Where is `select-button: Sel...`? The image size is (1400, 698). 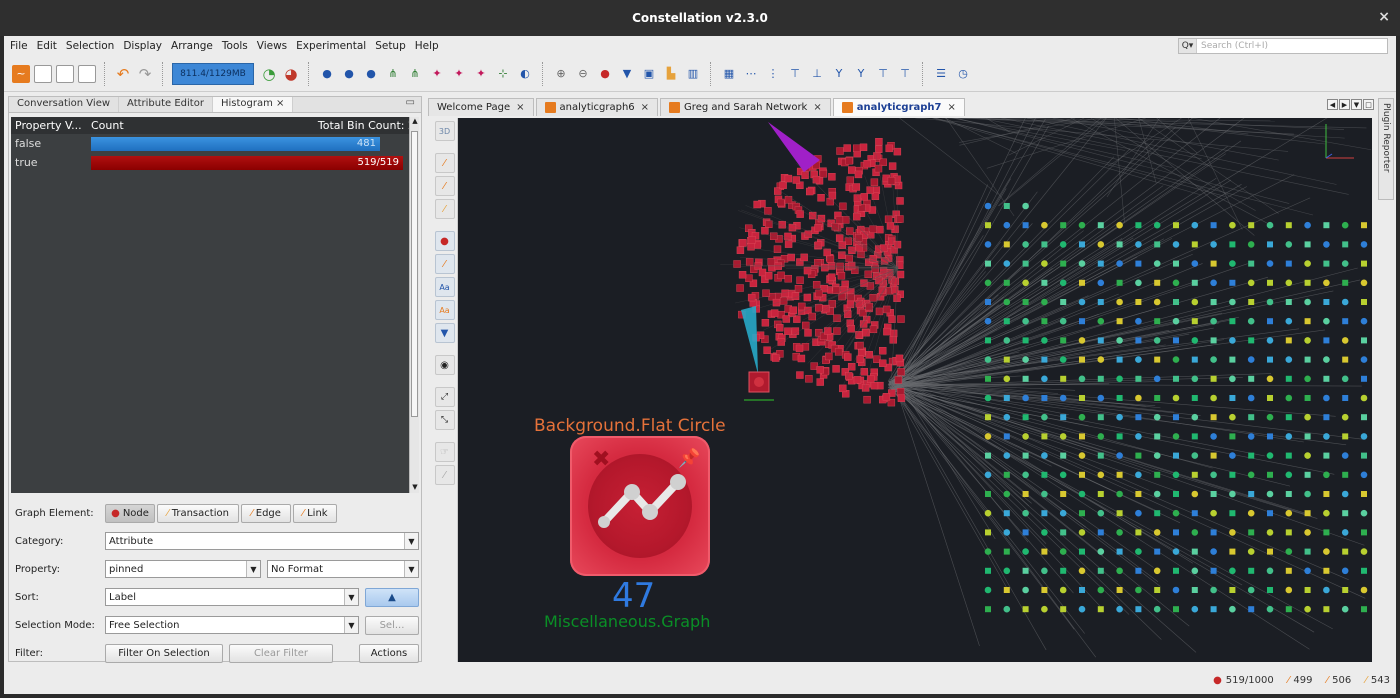 select-button: Sel... is located at coordinates (392, 625).